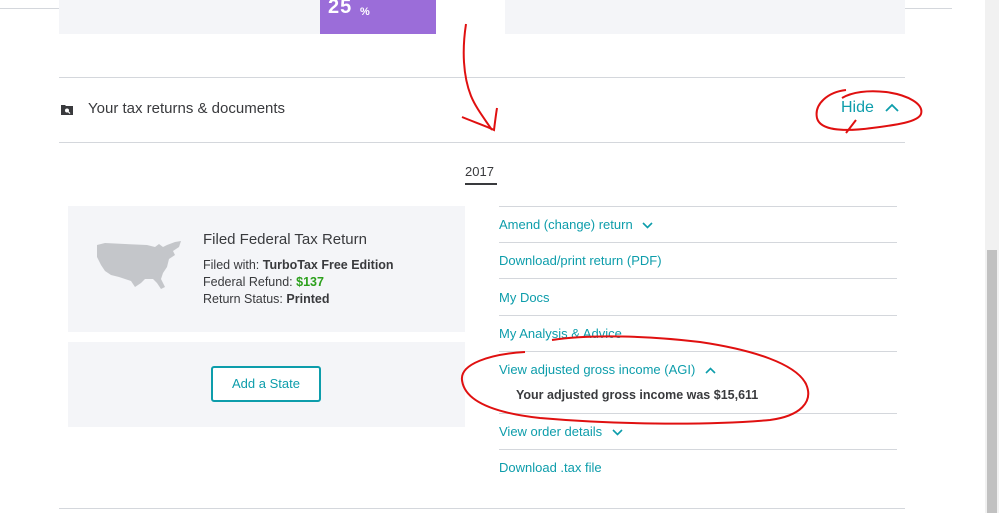 Image resolution: width=999 pixels, height=513 pixels. I want to click on tab-selected-underline, so click(481, 184).